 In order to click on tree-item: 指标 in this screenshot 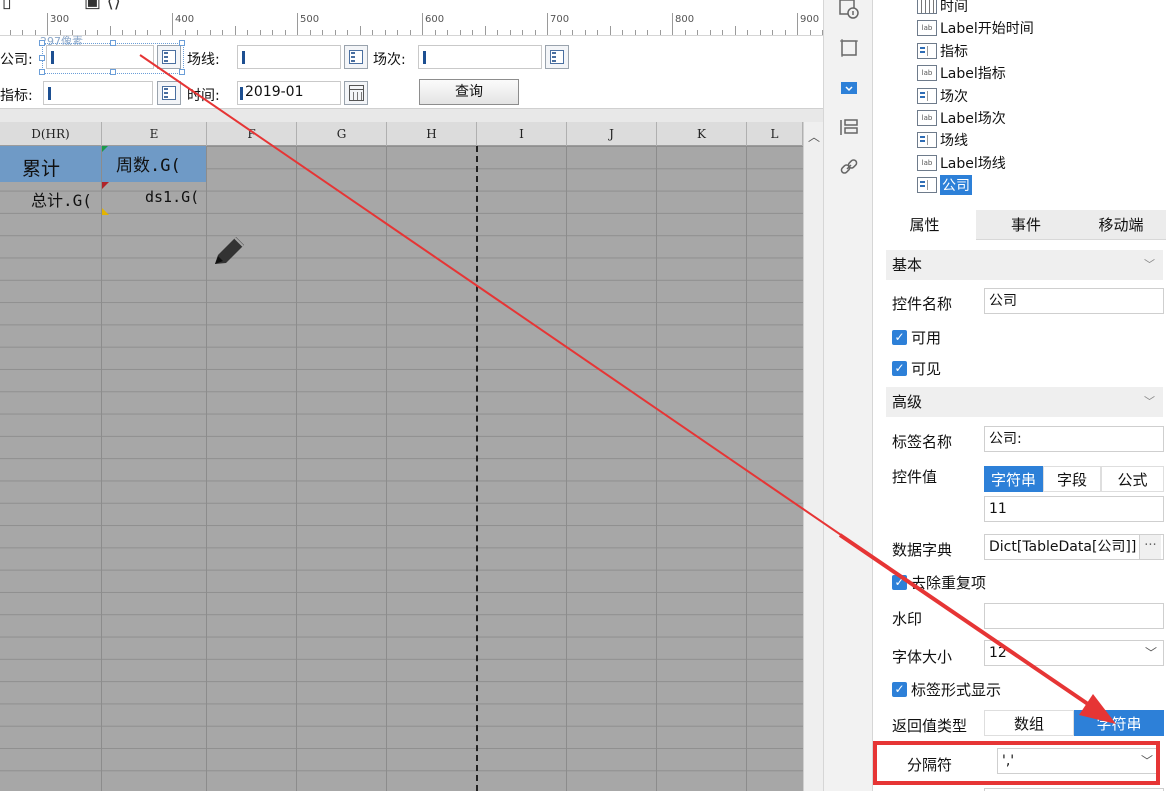, I will do `click(942, 51)`.